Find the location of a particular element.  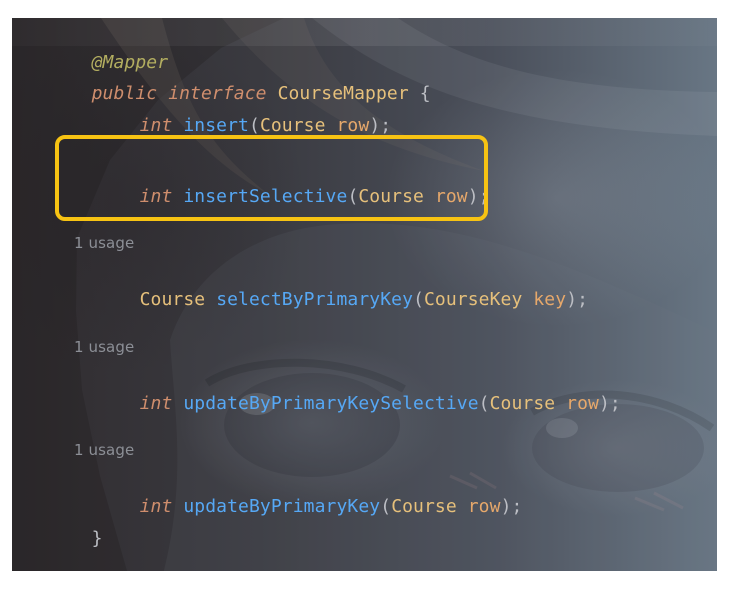

code-line-insert: int insert(Course row); is located at coordinates (208, 113).